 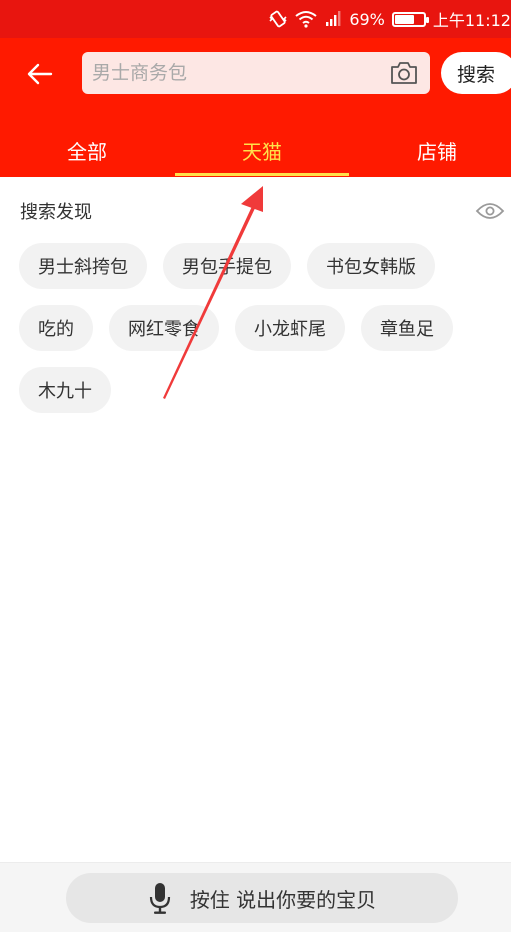 I want to click on search-input, so click(x=237, y=73).